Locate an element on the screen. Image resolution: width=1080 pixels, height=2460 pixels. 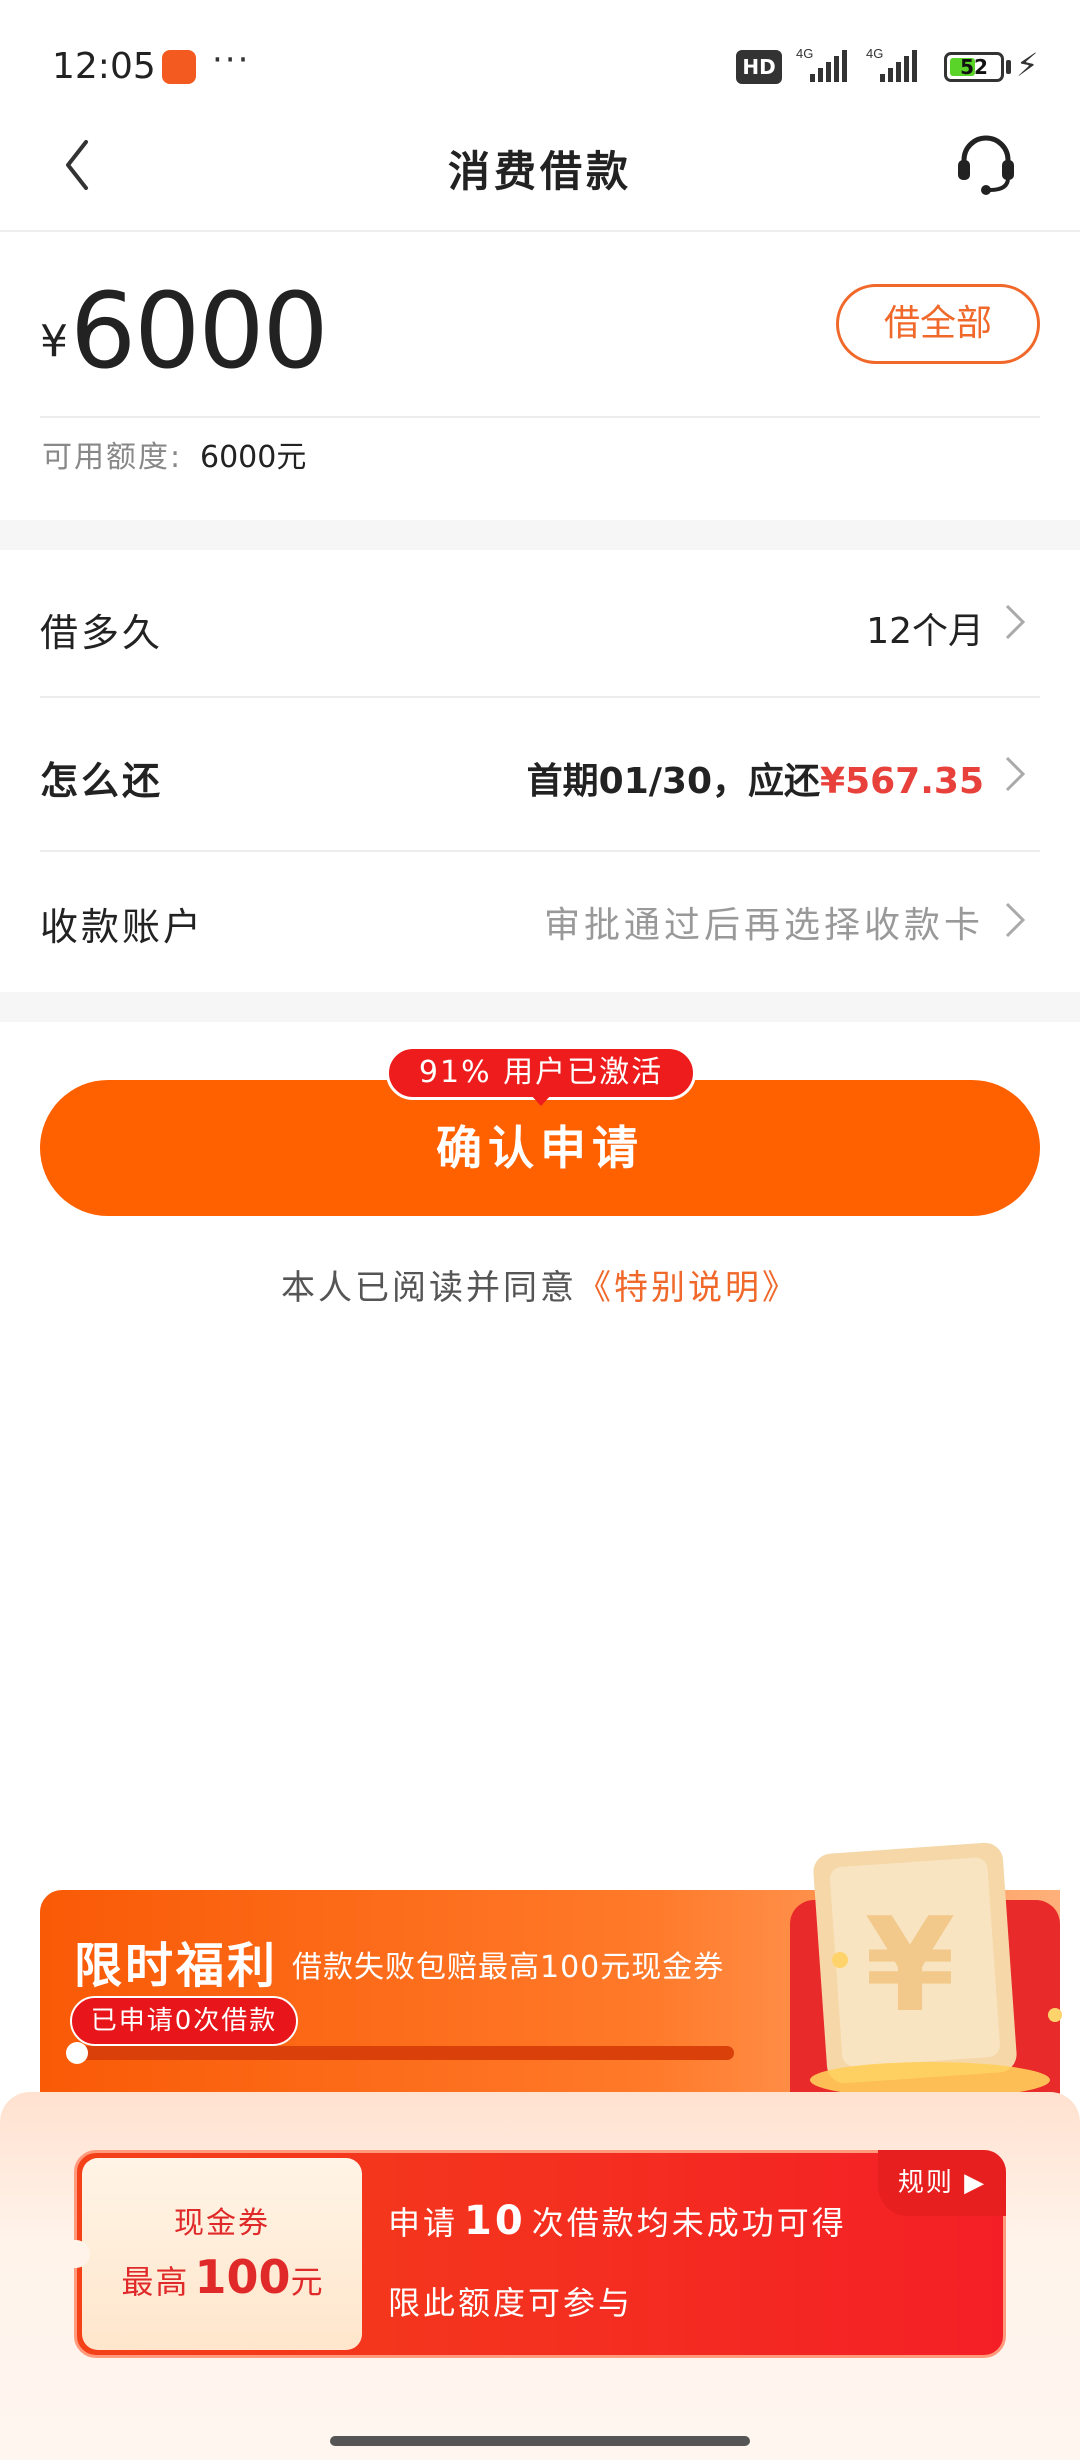
headset-icon is located at coordinates (986, 165).